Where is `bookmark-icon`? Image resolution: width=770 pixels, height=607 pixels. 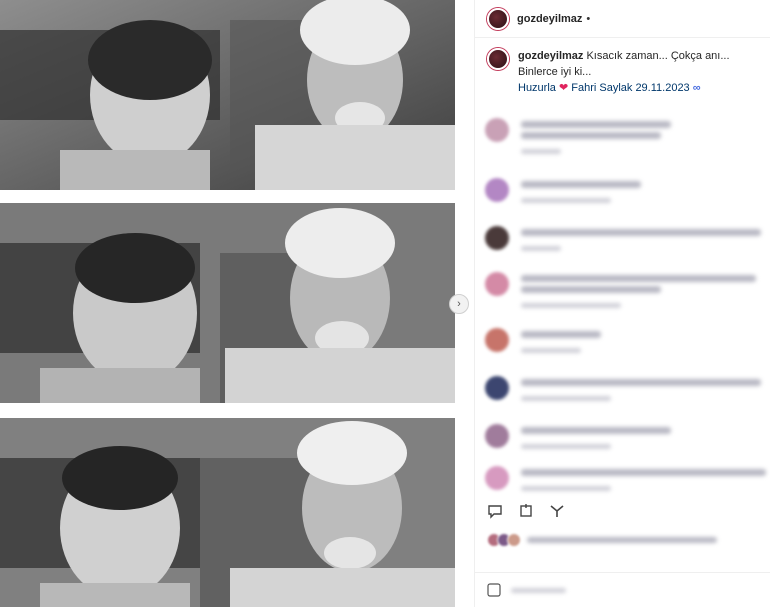
bookmark-icon is located at coordinates (557, 511).